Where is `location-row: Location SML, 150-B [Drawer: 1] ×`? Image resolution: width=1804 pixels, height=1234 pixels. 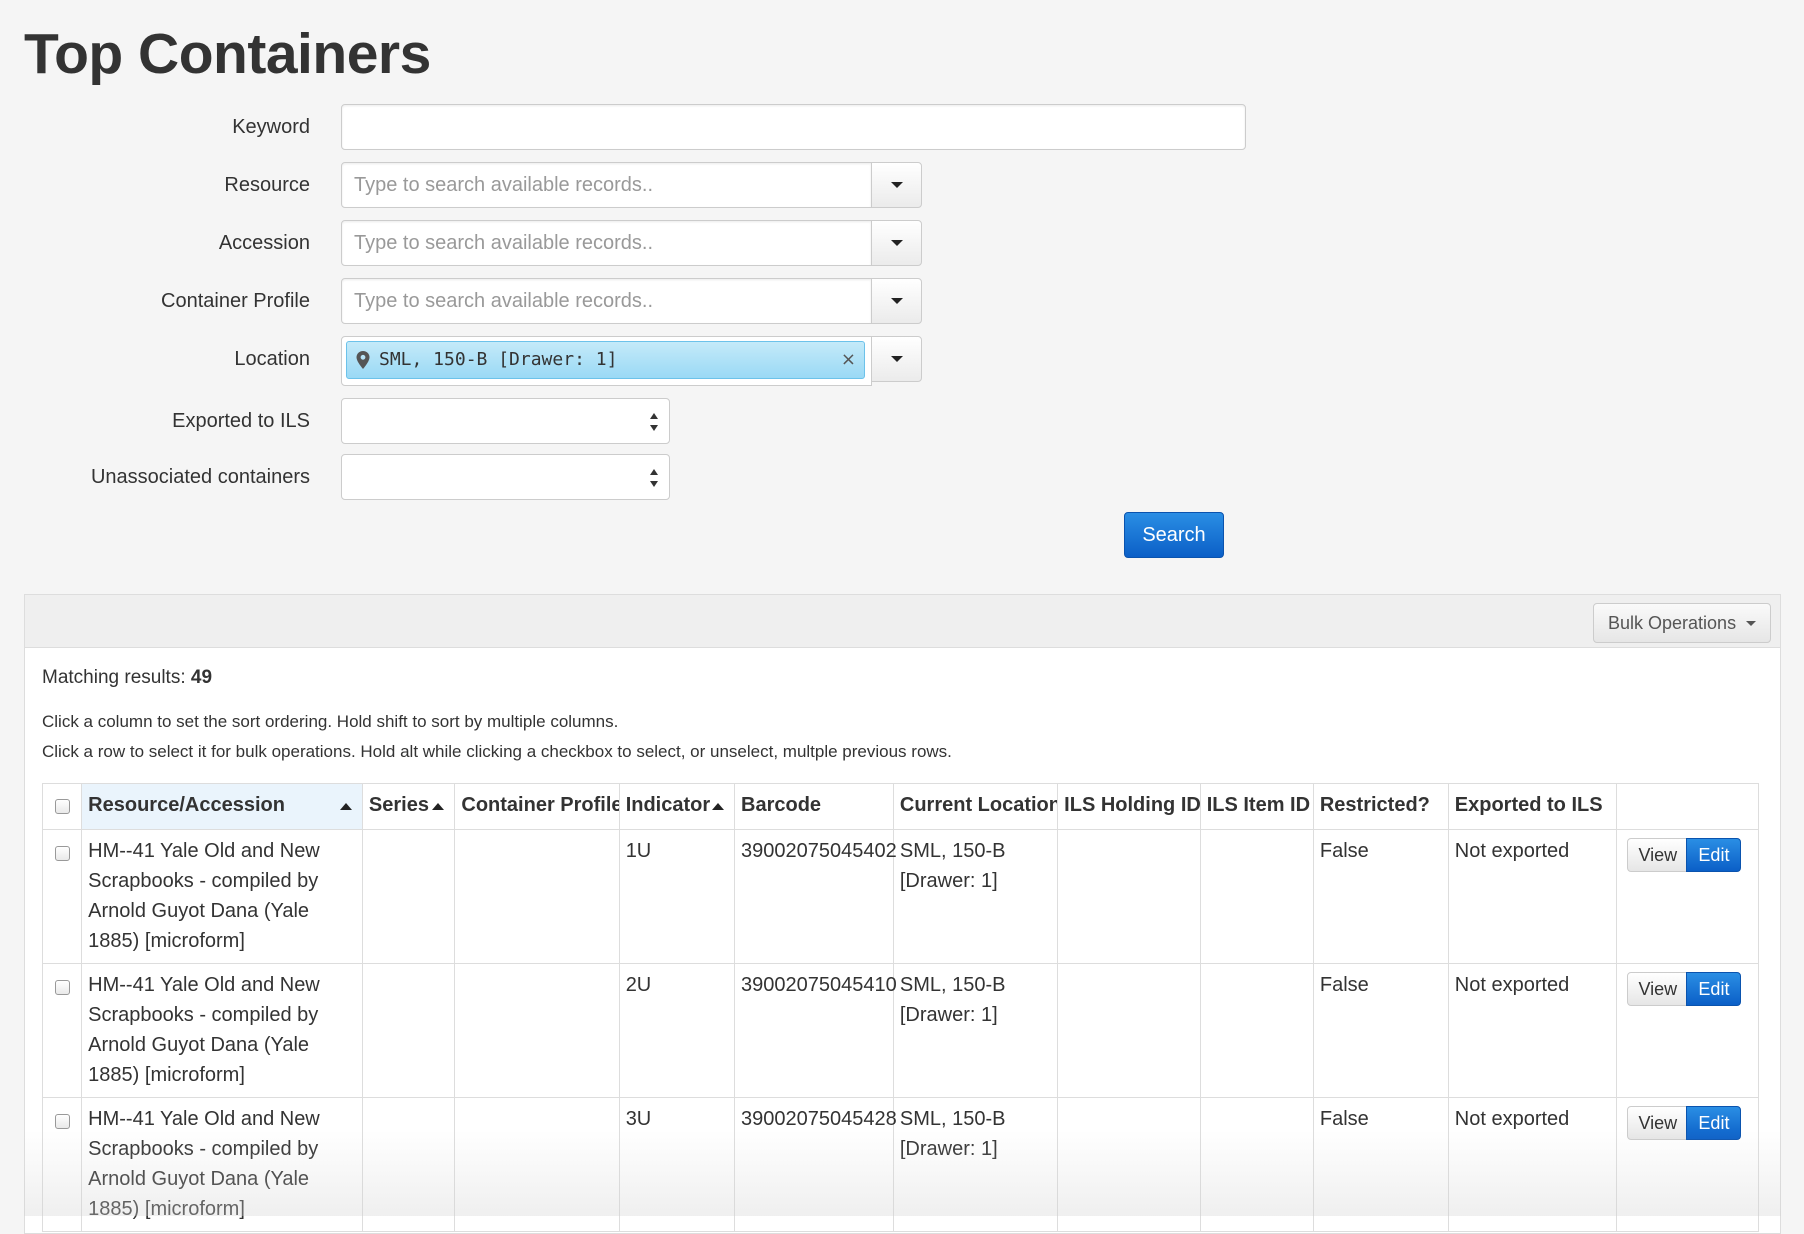
location-row: Location SML, 150-B [Drawer: 1] × is located at coordinates (465, 361).